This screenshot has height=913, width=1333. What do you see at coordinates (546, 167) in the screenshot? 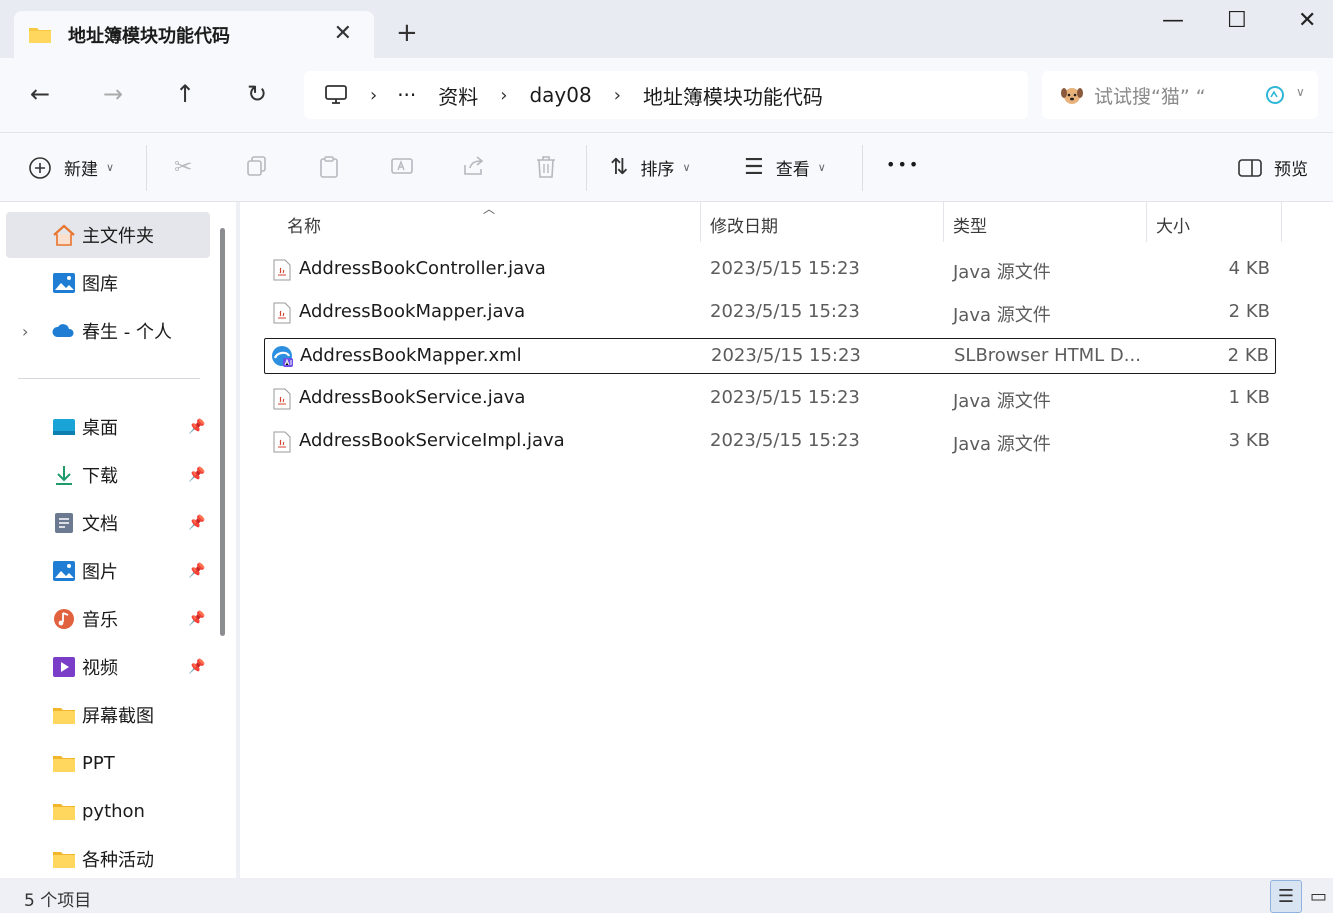
I see `delete-icon` at bounding box center [546, 167].